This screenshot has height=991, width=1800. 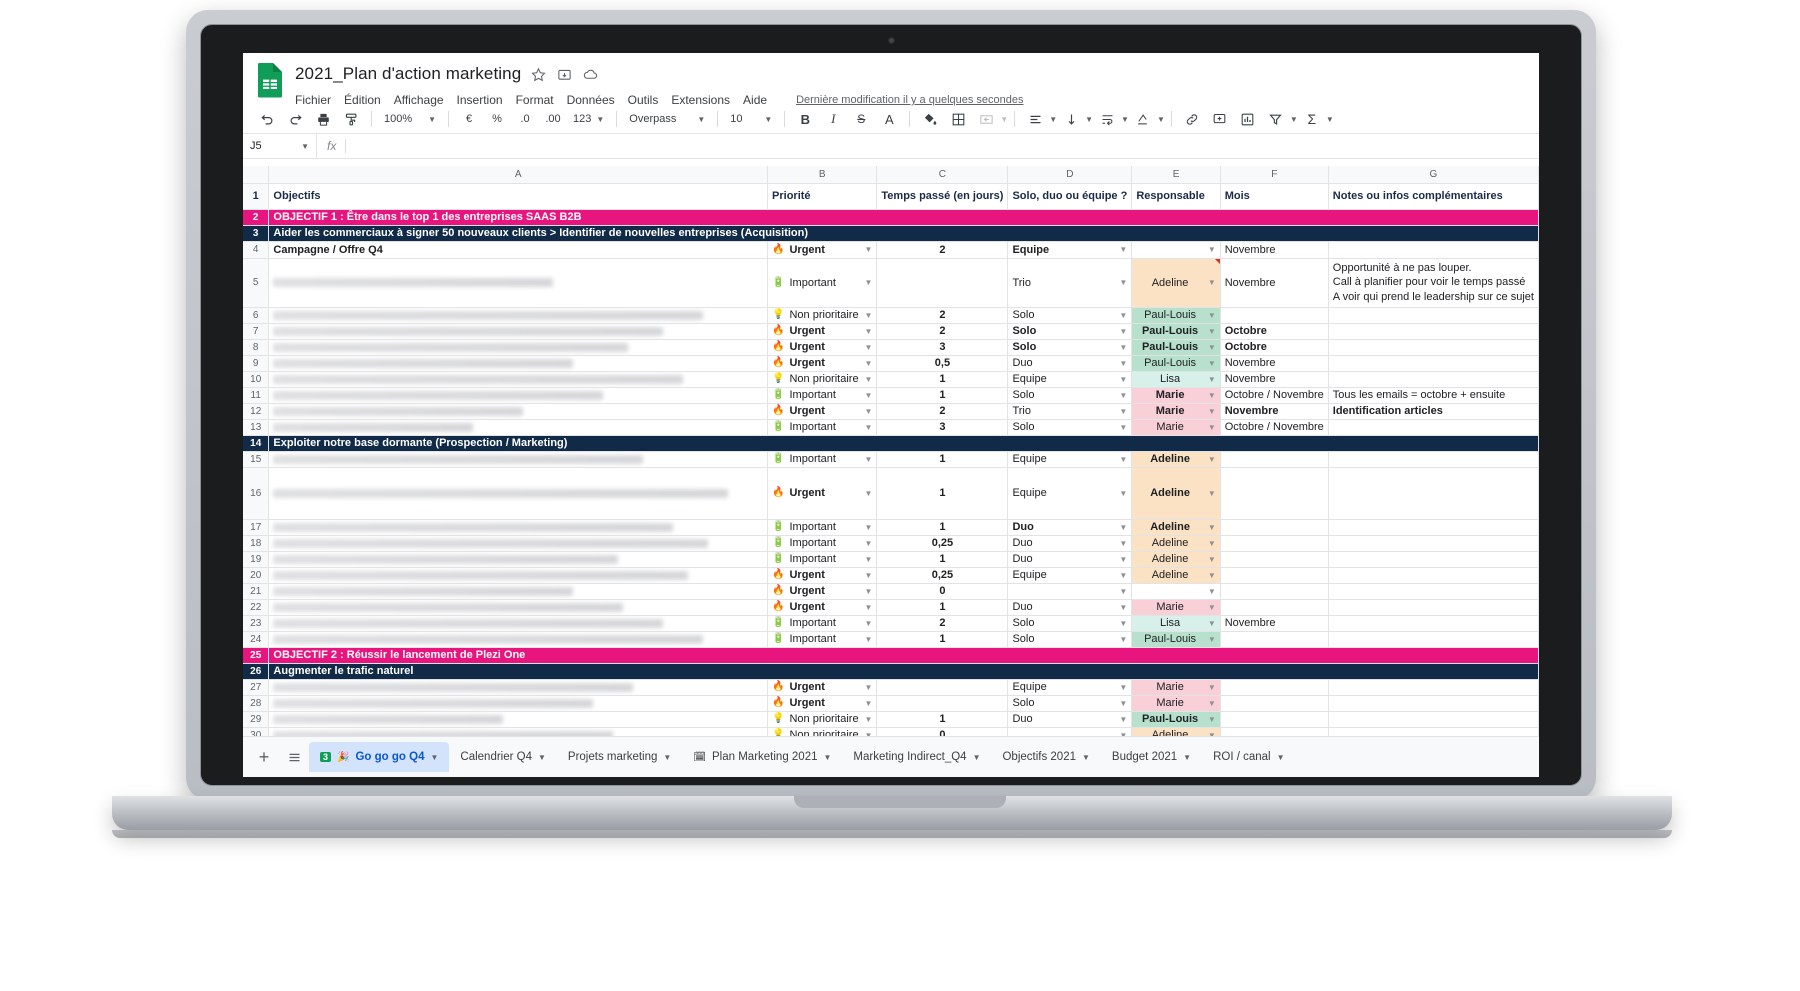 I want to click on font-size-selector: 10 ▼, so click(x=751, y=119).